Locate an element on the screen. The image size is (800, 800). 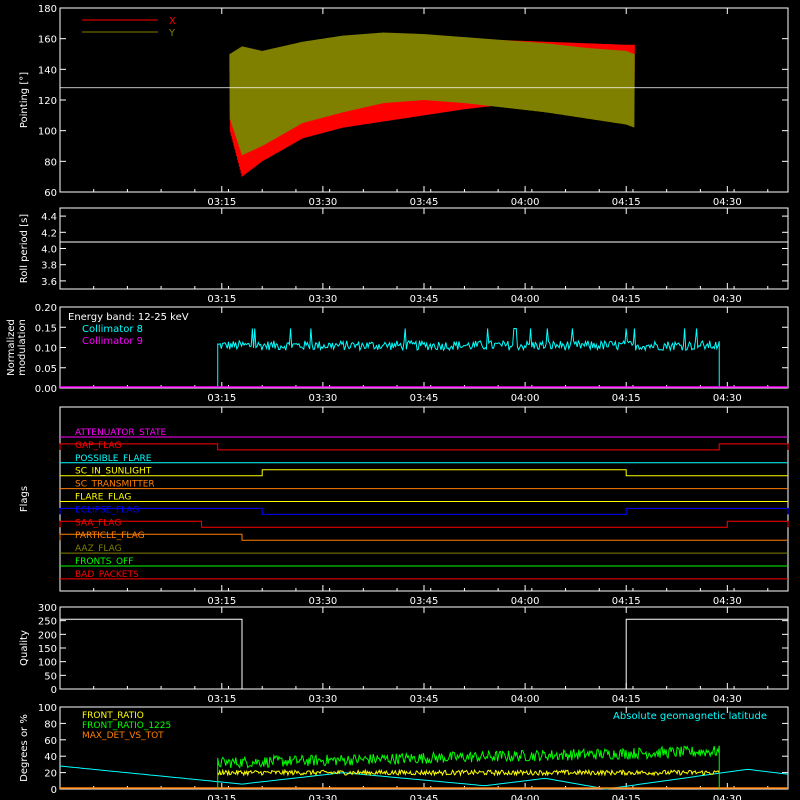
flags-xtick-label: 03:45 is located at coordinates (424, 601).